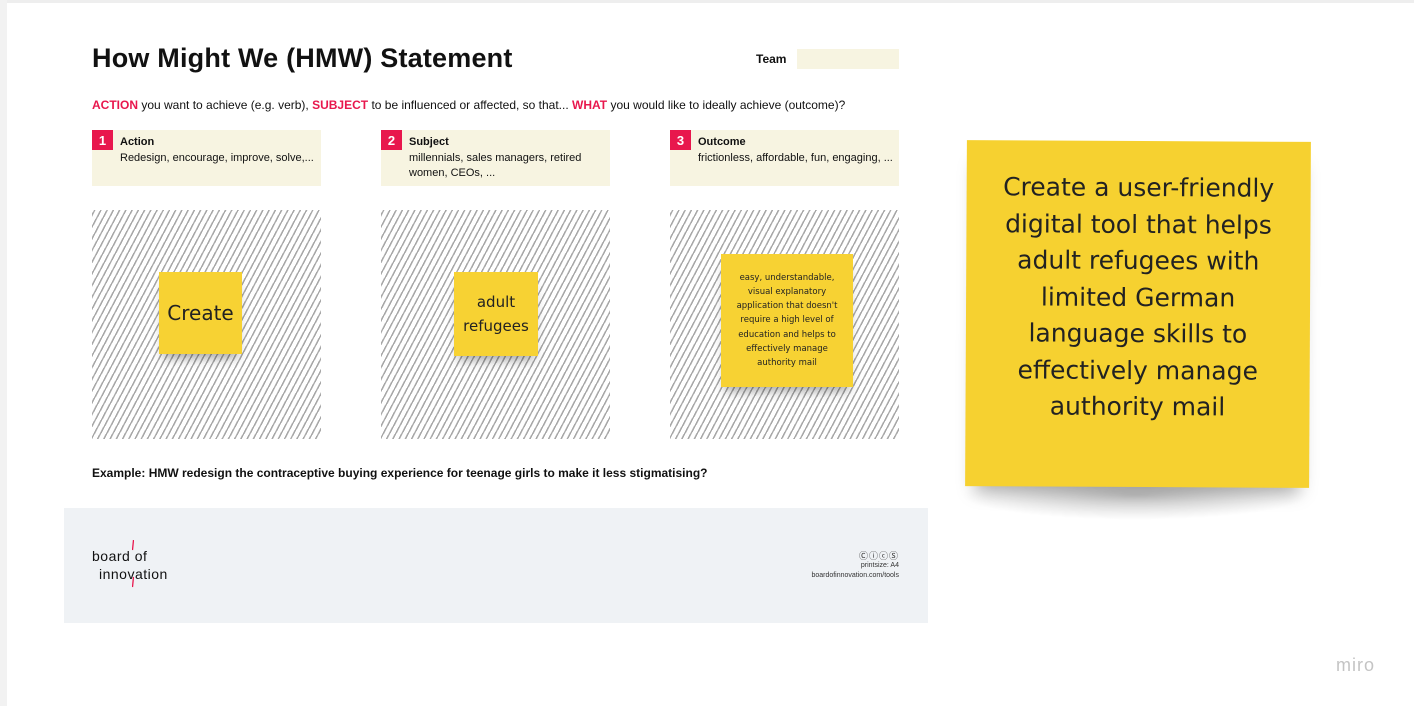  Describe the element at coordinates (137, 142) in the screenshot. I see `hint-title: Action` at that location.